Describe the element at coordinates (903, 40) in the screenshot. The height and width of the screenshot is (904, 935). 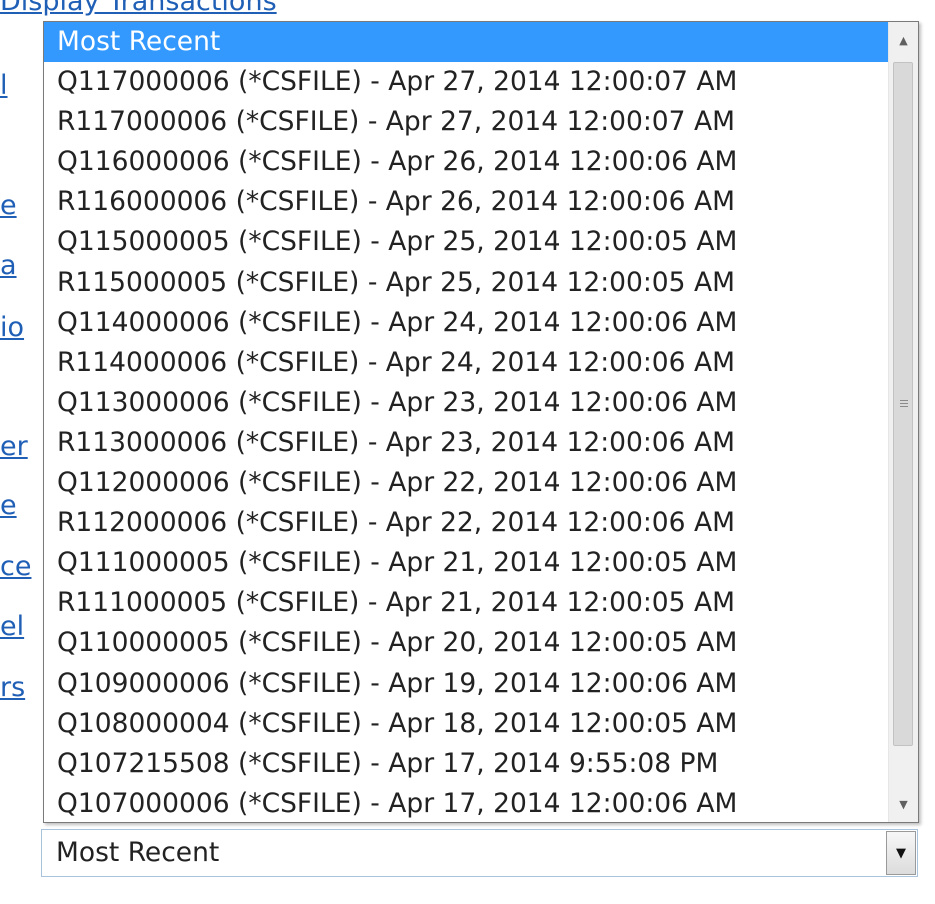
I see `scroll-up-icon: ▲` at that location.